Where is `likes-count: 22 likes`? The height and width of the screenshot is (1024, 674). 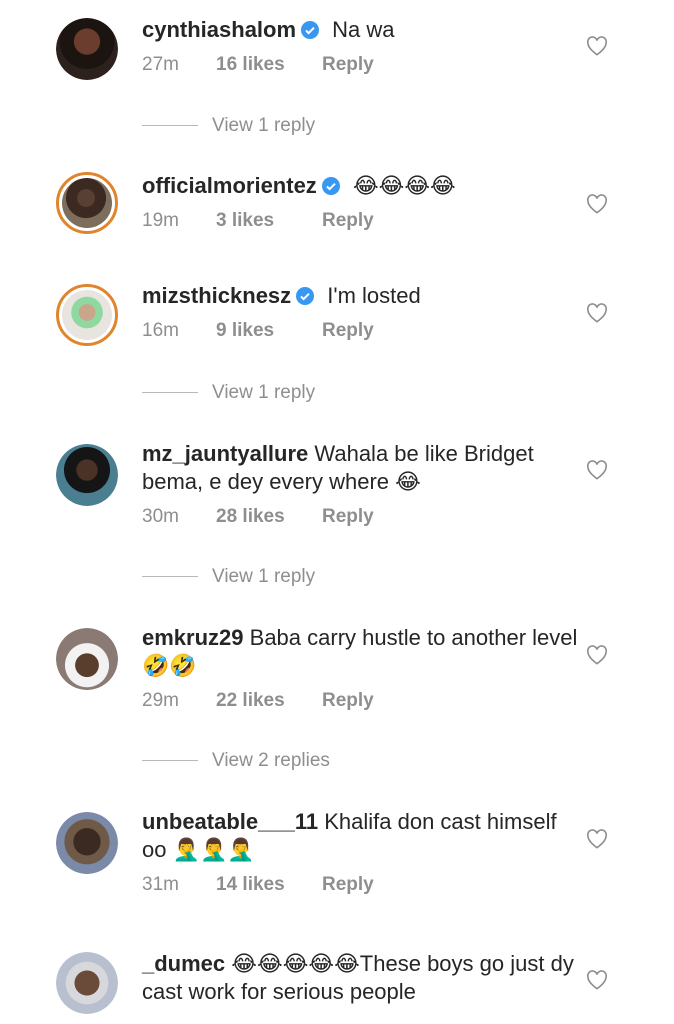
likes-count: 22 likes is located at coordinates (269, 701).